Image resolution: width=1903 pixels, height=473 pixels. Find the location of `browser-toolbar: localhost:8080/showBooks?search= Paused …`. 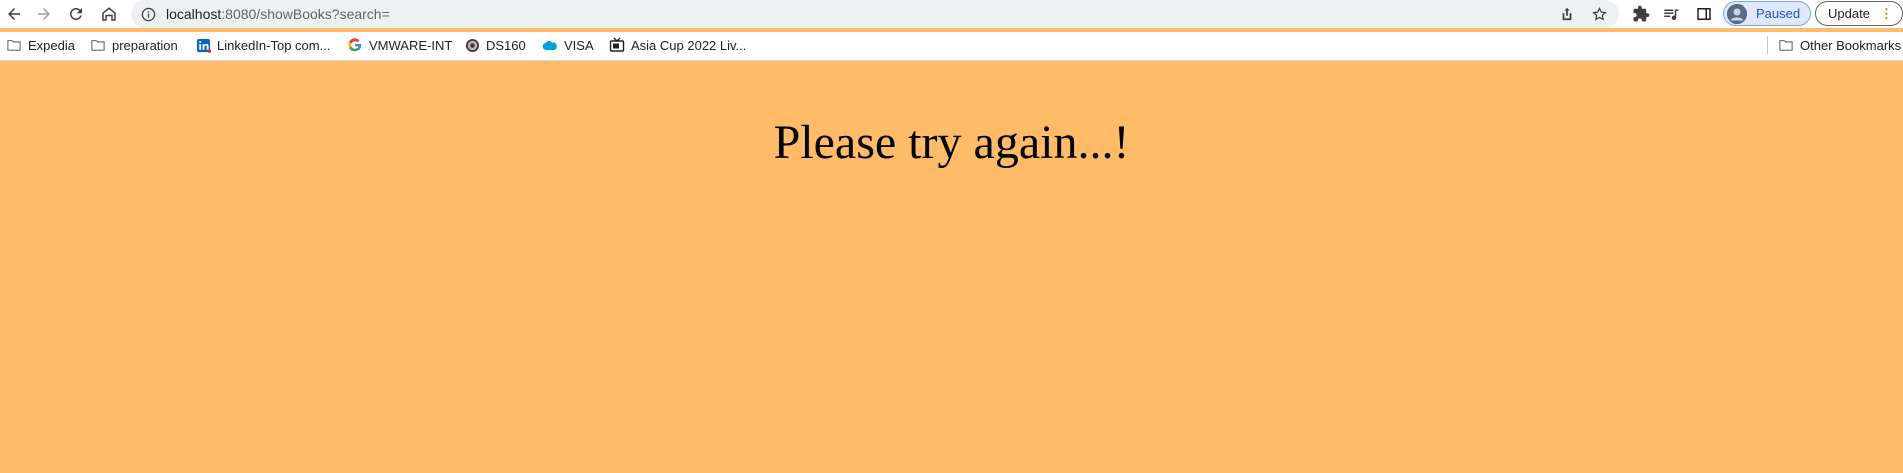

browser-toolbar: localhost:8080/showBooks?search= Paused … is located at coordinates (951, 14).